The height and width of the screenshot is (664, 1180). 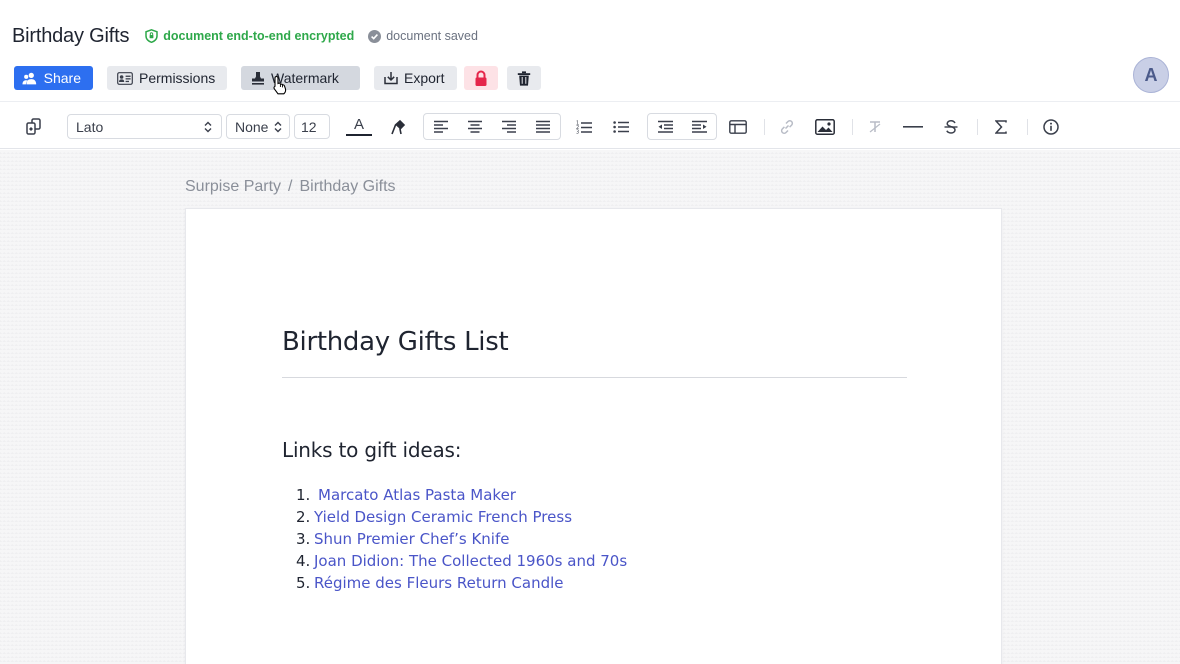 I want to click on list-item: 2. Yield Design Ceramic French Press, so click(x=454, y=517).